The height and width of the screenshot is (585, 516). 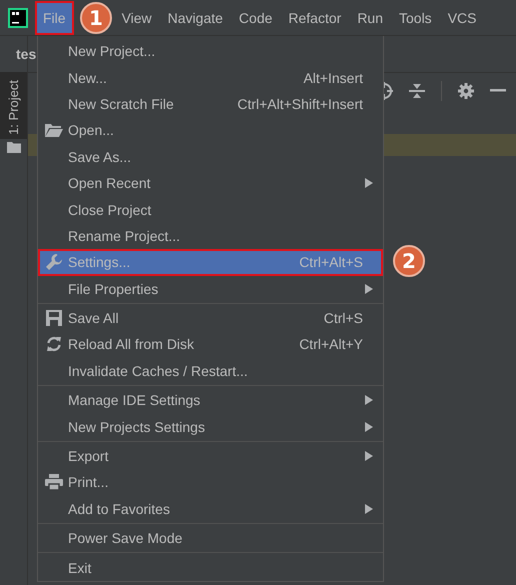 I want to click on menu-item: New Scratch File Ctrl+Alt+Shift+Insert, so click(x=210, y=104).